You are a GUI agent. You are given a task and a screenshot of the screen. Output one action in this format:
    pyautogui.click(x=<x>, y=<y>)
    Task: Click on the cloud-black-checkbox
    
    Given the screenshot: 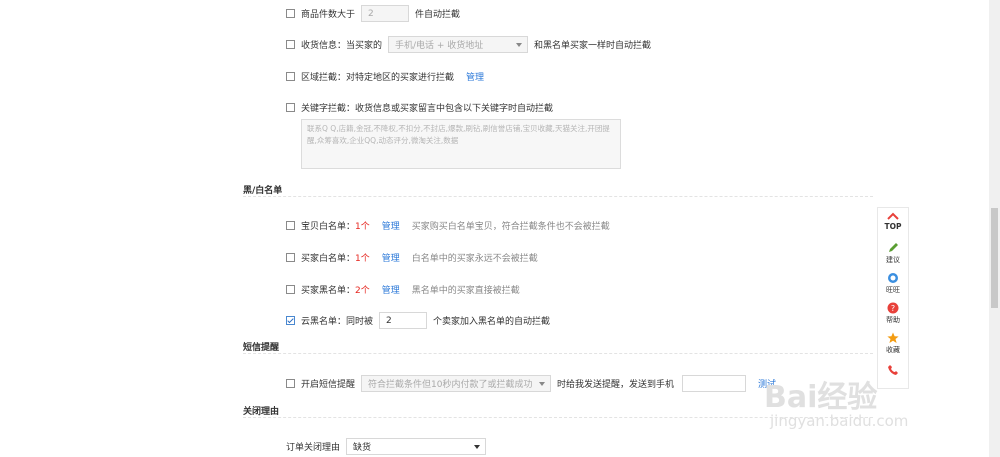 What is the action you would take?
    pyautogui.click(x=290, y=320)
    